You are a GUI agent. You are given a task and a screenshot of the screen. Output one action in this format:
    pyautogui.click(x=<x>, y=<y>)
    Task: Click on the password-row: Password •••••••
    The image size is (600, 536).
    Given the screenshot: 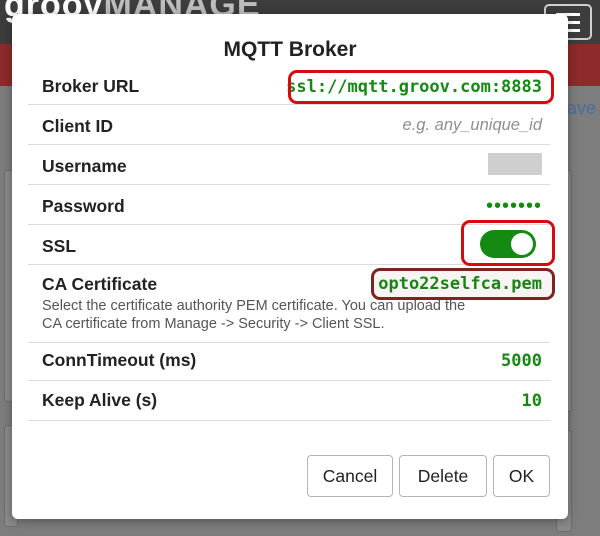 What is the action you would take?
    pyautogui.click(x=289, y=204)
    